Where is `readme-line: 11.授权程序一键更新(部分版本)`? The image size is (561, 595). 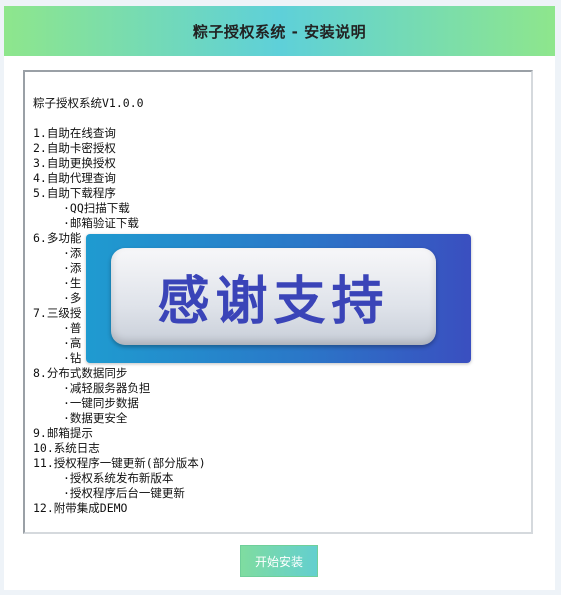
readme-line: 11.授权程序一键更新(部分版本) is located at coordinates (119, 463).